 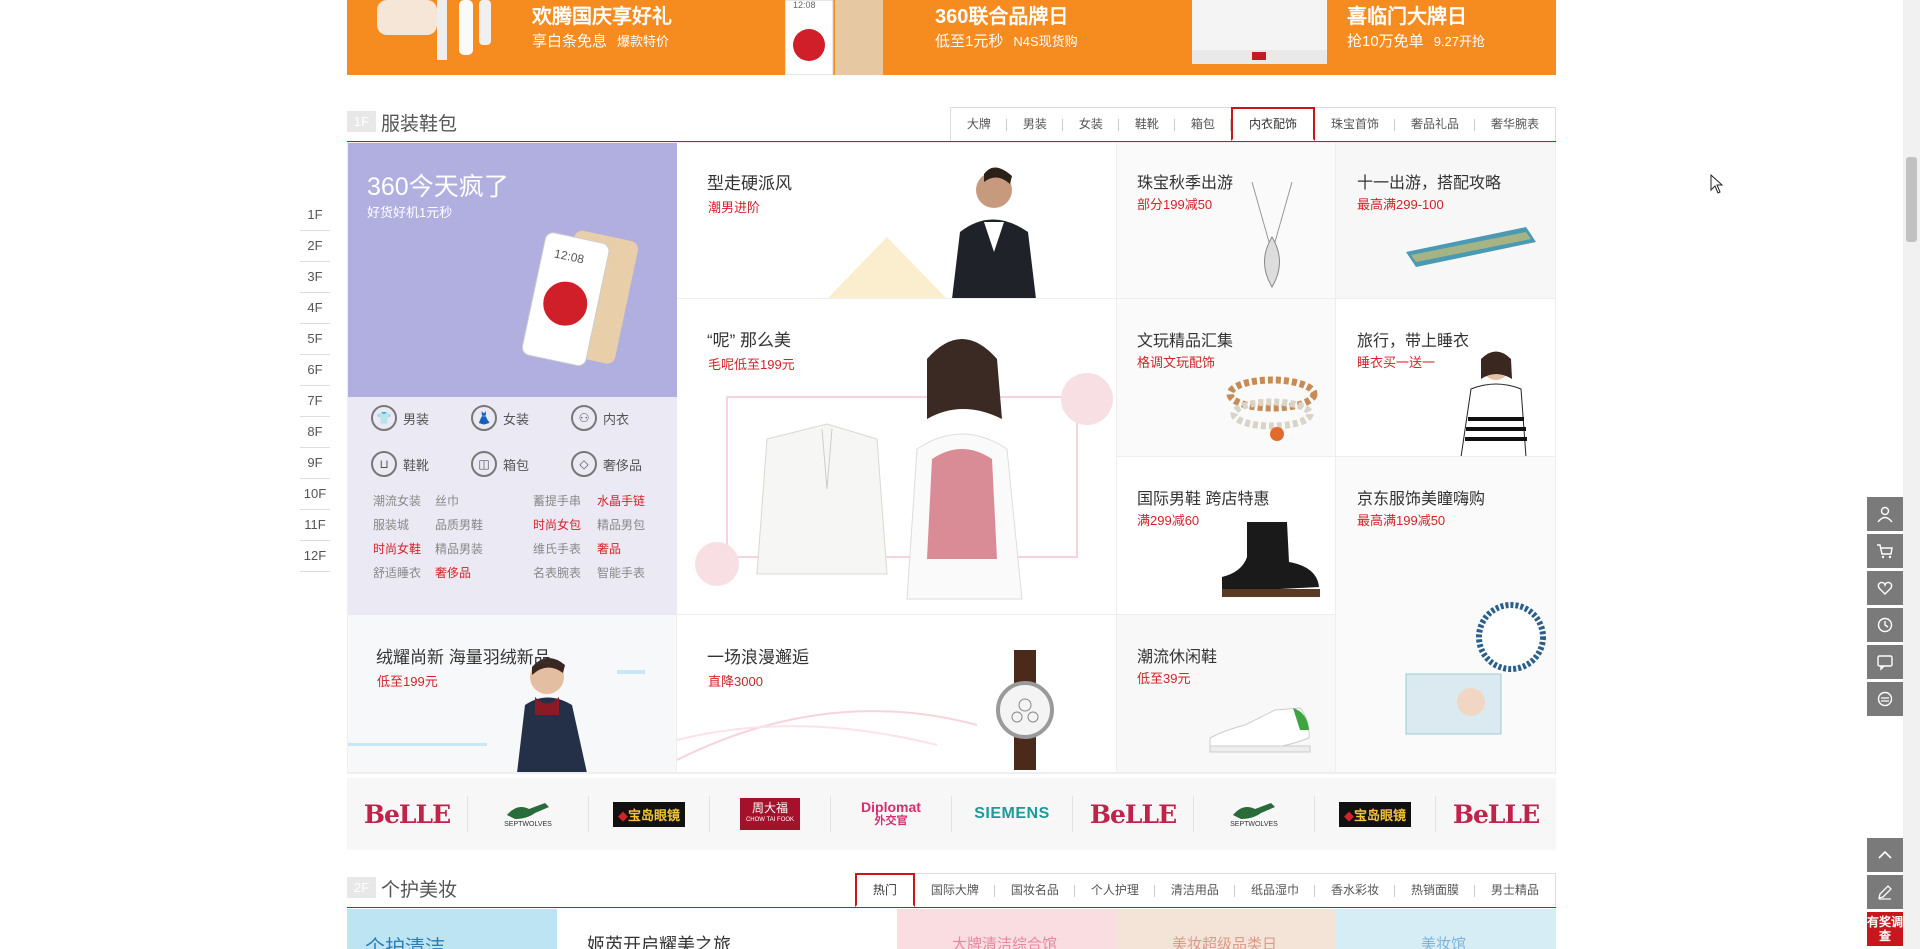 What do you see at coordinates (315, 463) in the screenshot?
I see `floor-nav-item: 9F` at bounding box center [315, 463].